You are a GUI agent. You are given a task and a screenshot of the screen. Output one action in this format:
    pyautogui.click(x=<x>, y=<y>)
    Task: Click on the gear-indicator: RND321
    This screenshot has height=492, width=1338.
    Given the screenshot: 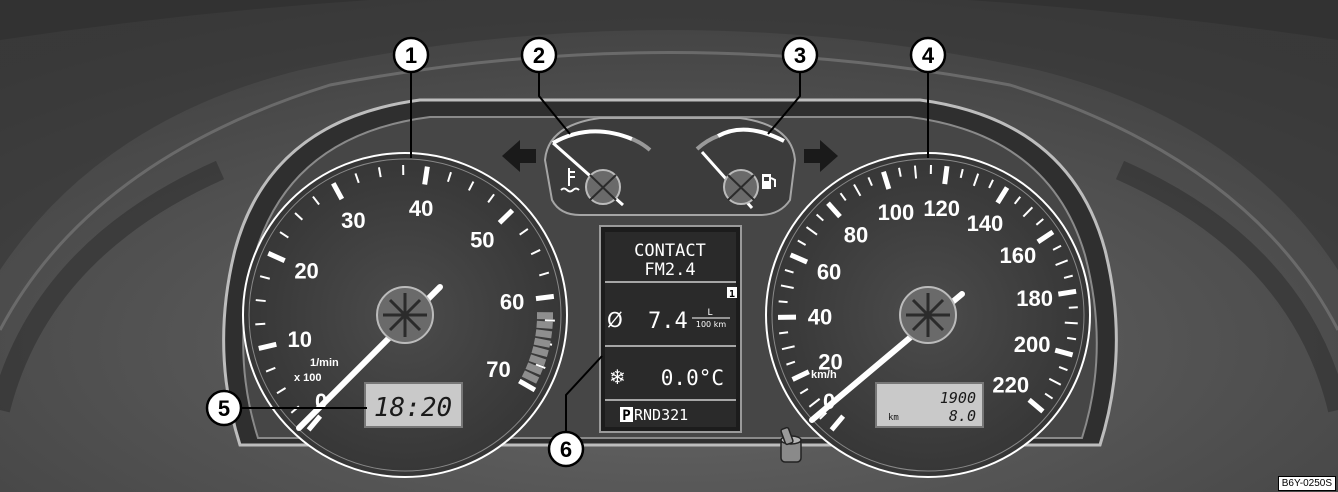 What is the action you would take?
    pyautogui.click(x=661, y=415)
    